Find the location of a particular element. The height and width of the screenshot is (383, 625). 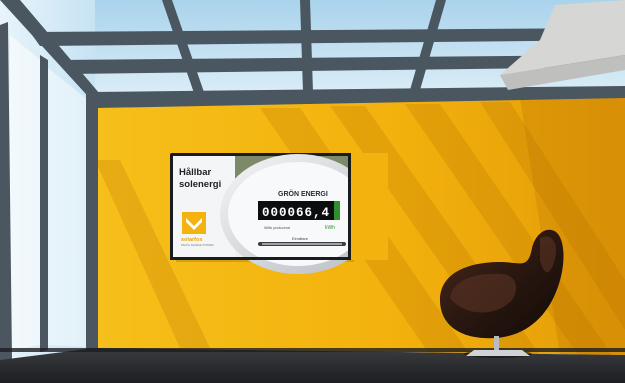

tv-frame-right is located at coordinates (349, 206).